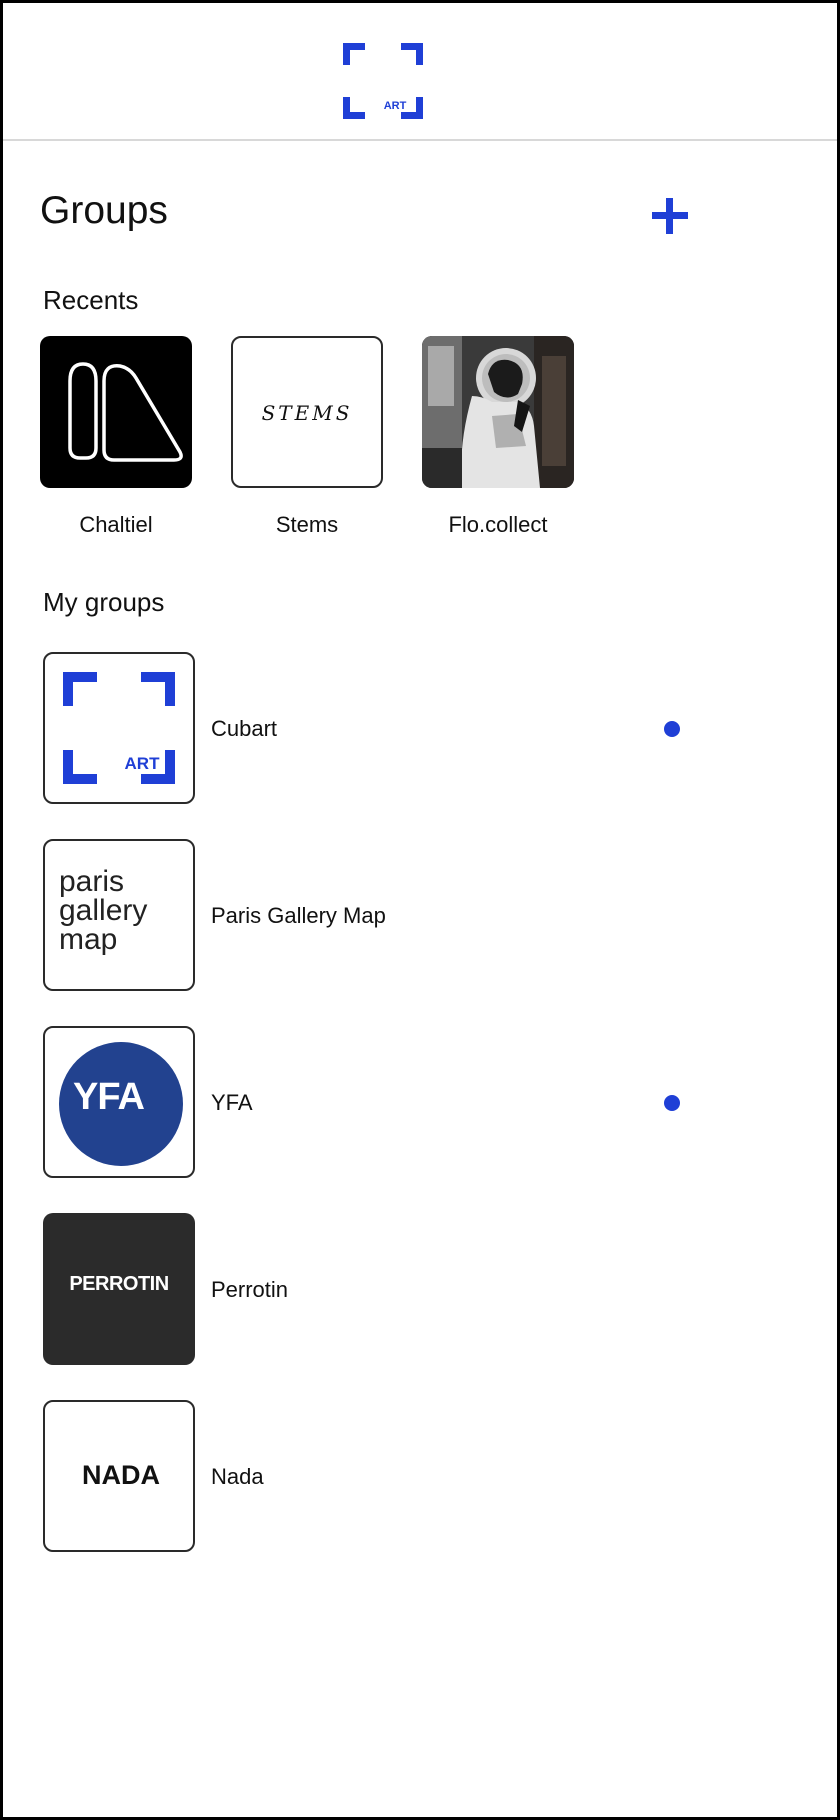  I want to click on perrotin-thumbnail: PERROTIN, so click(119, 1289).